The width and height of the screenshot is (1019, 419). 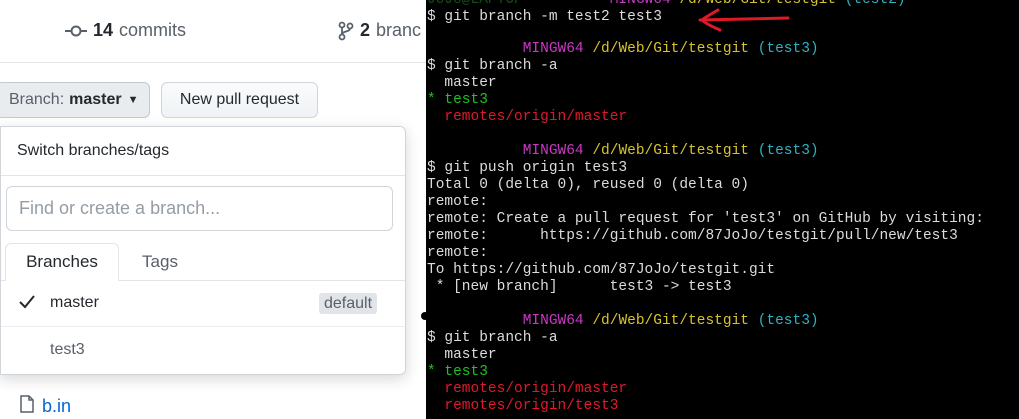 What do you see at coordinates (579, 287) in the screenshot?
I see `terminal-output: * [new branch] test3 -> test3` at bounding box center [579, 287].